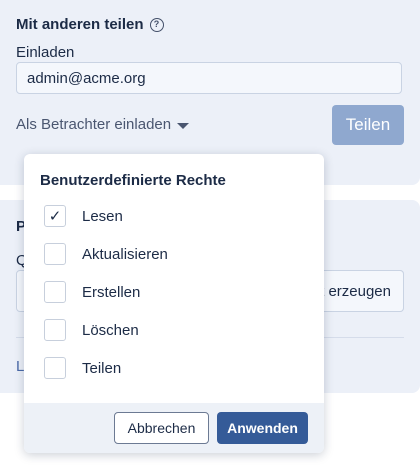  What do you see at coordinates (125, 254) in the screenshot?
I see `permission-label: Aktualisieren` at bounding box center [125, 254].